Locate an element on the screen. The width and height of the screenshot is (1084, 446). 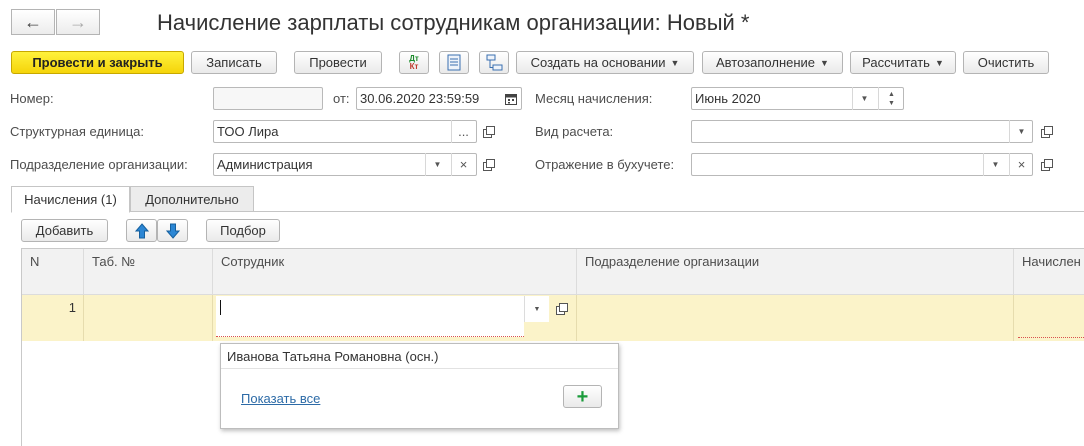
tab-strip-line is located at coordinates (607, 211).